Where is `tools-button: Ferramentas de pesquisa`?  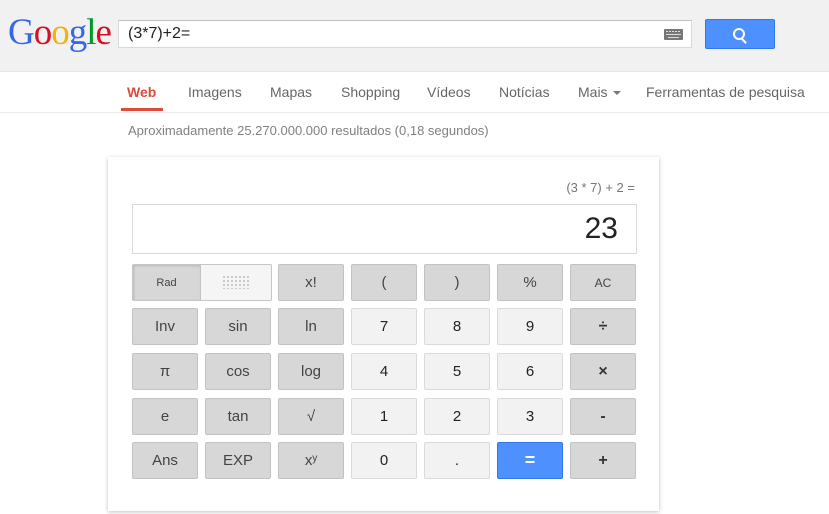 tools-button: Ferramentas de pesquisa is located at coordinates (725, 92).